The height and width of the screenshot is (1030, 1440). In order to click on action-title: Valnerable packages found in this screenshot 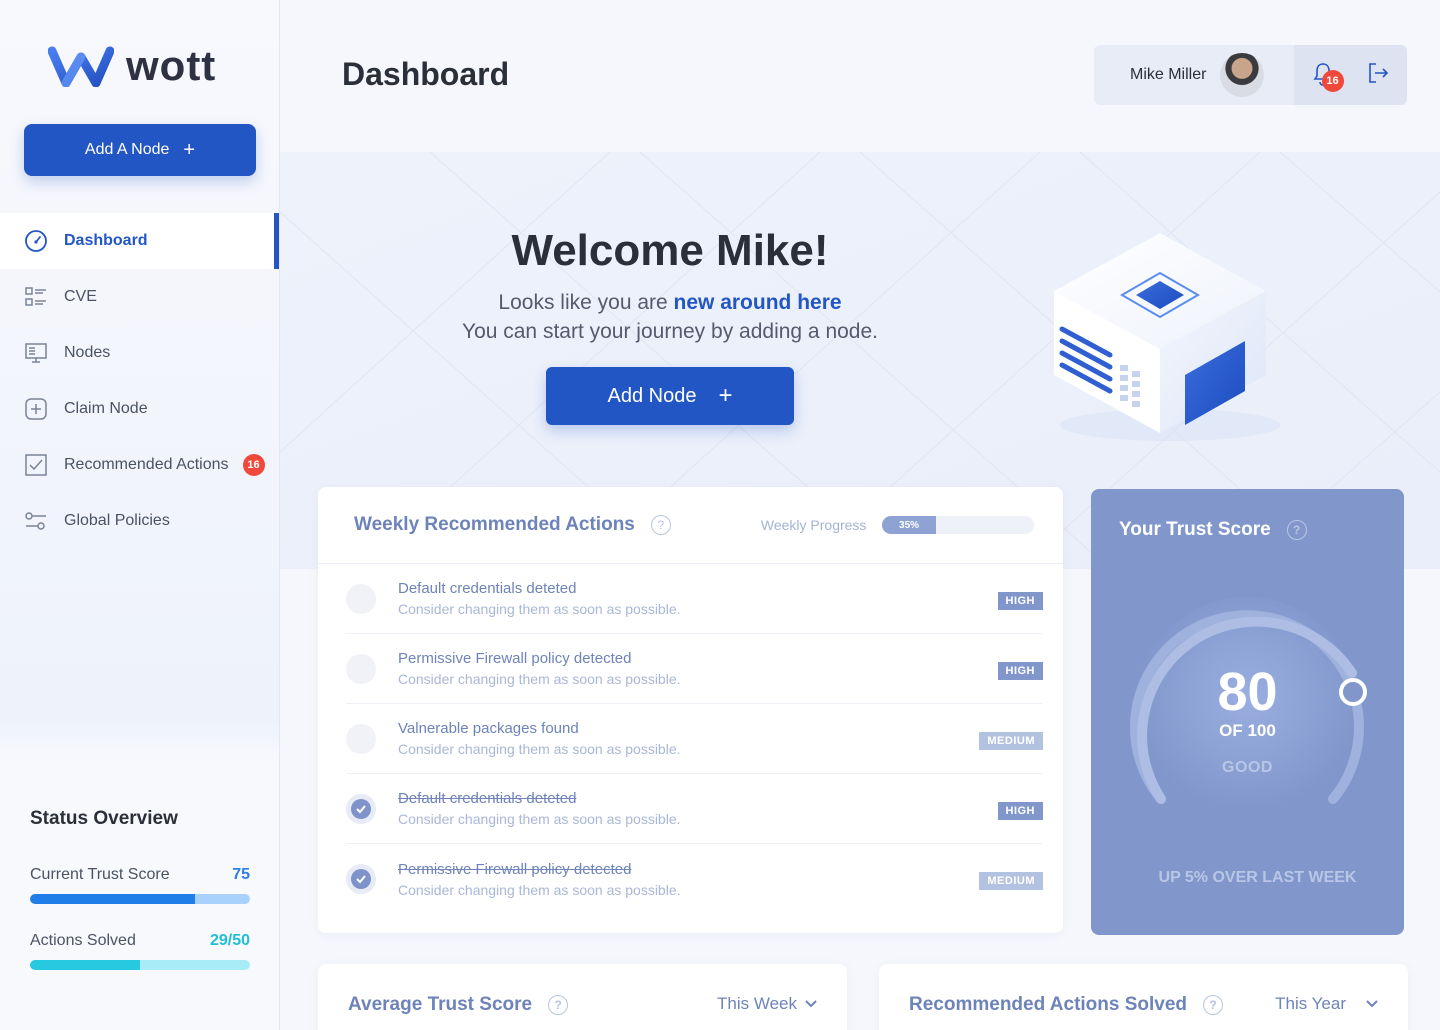, I will do `click(488, 728)`.